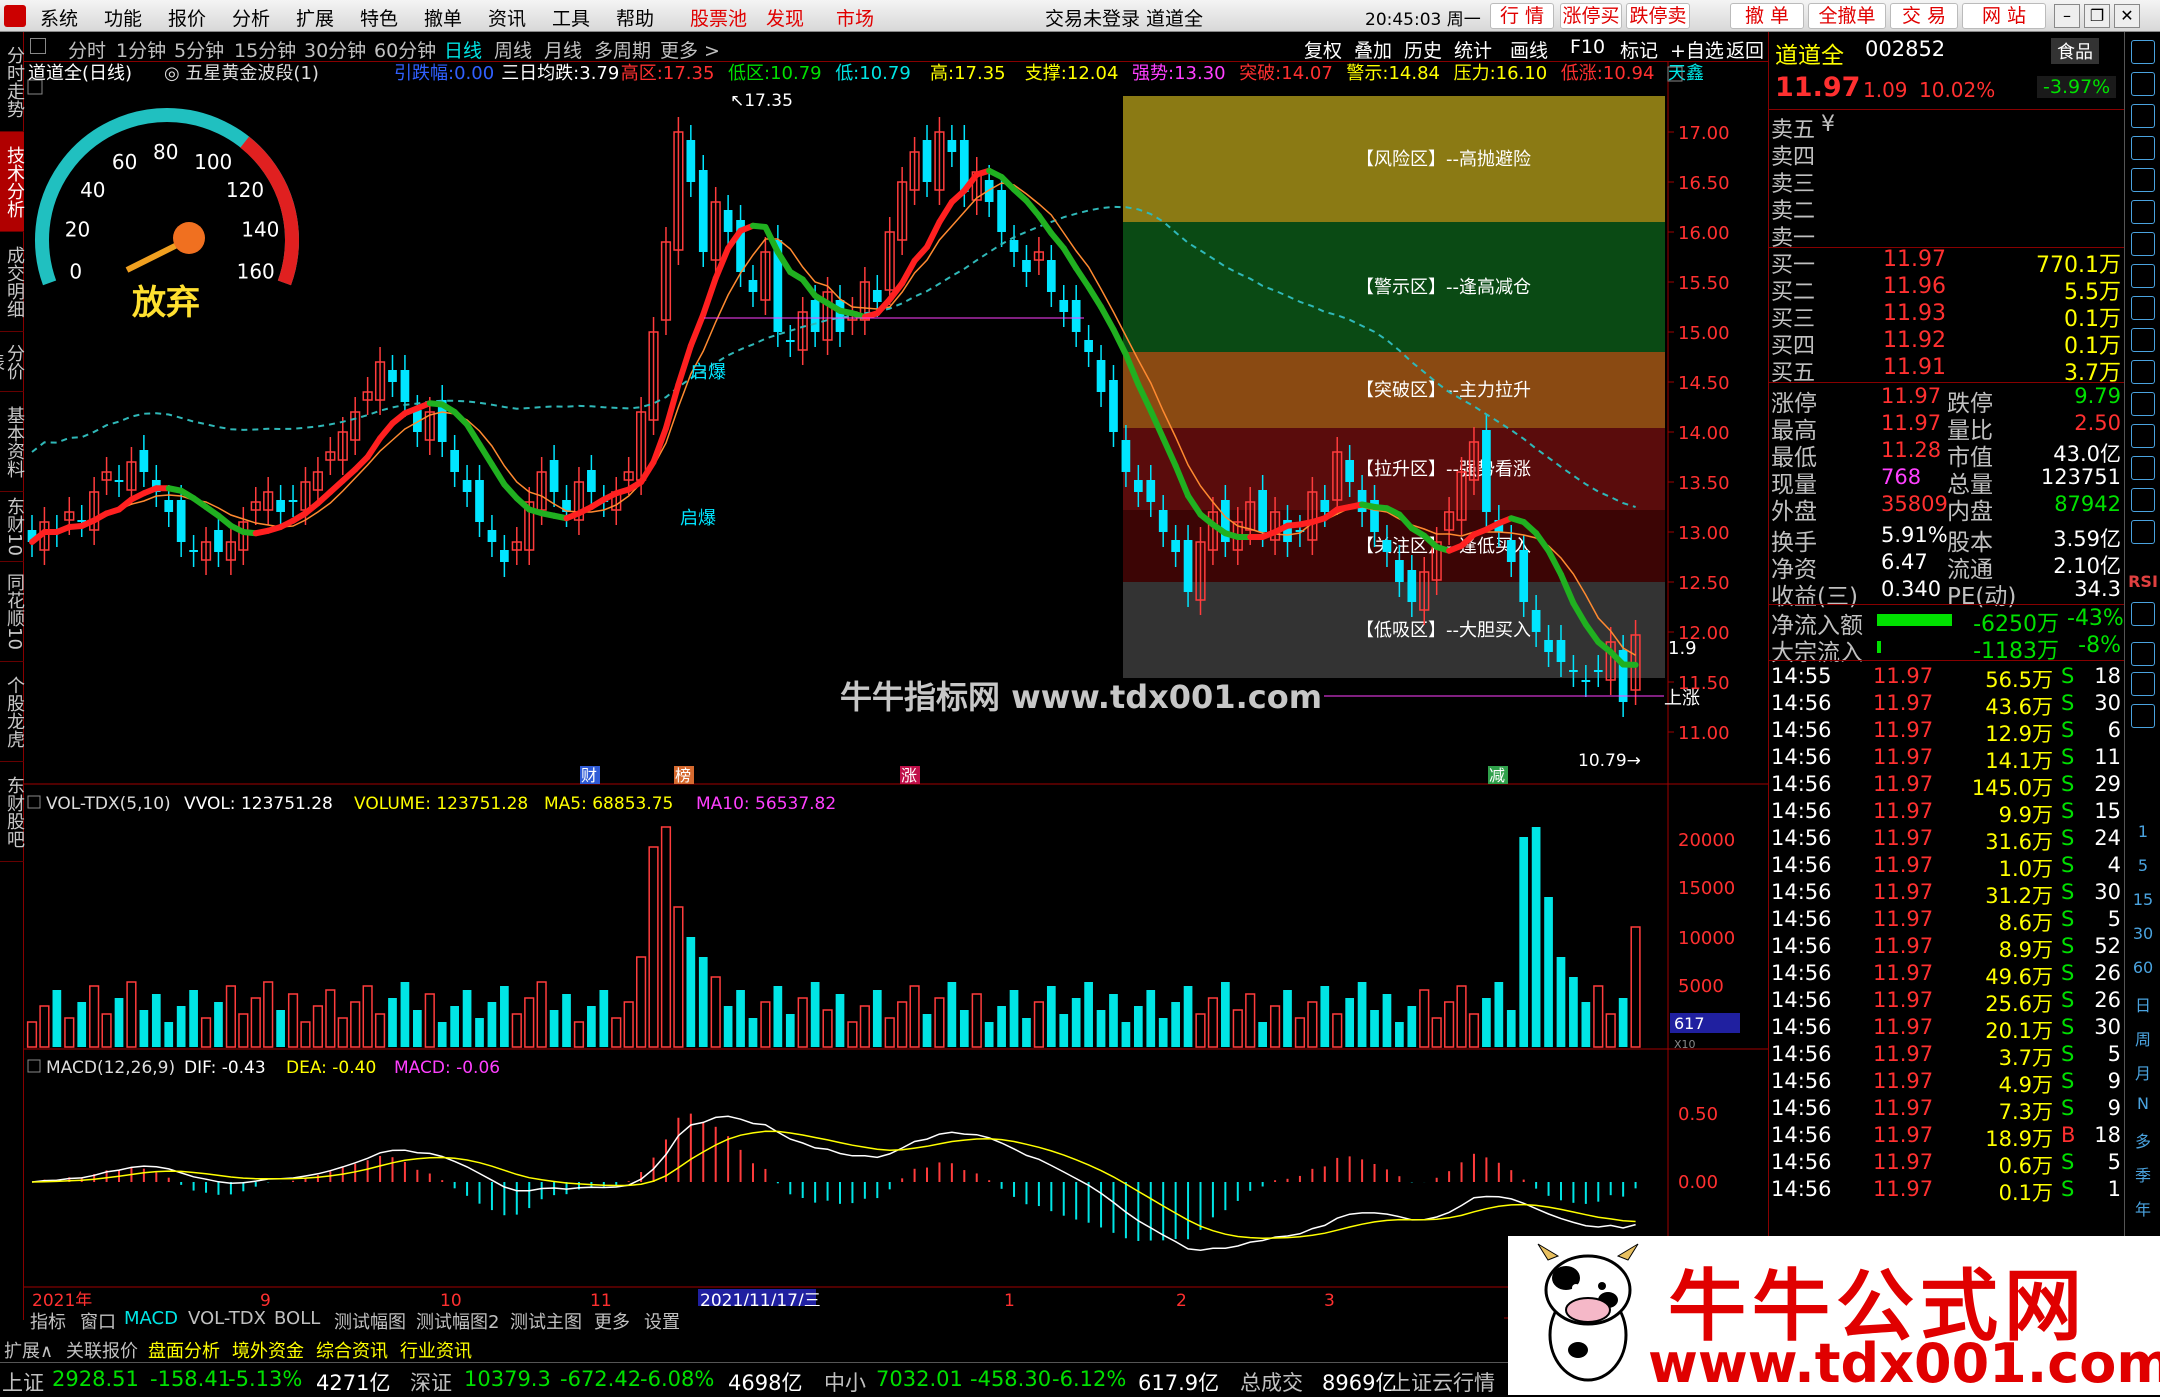  Describe the element at coordinates (2142, 967) in the screenshot. I see `period-shortcut: 60` at that location.